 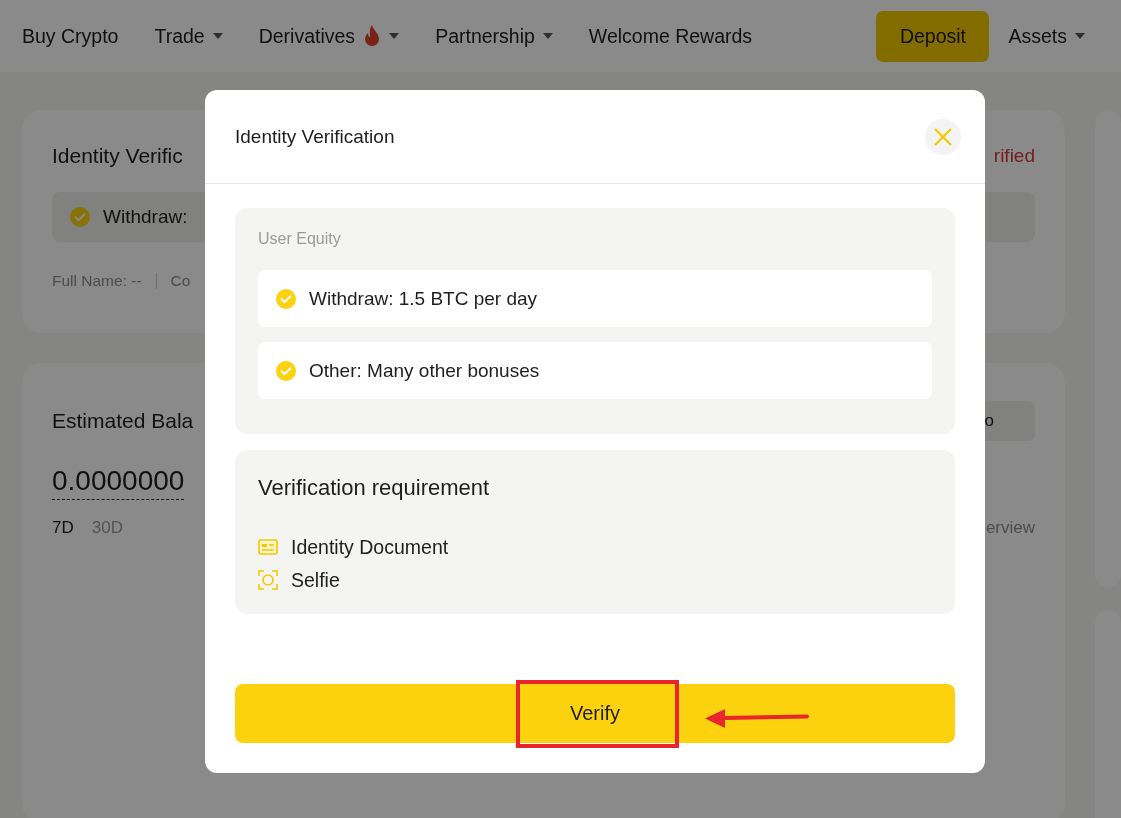 I want to click on nav-link: Buy Crypto, so click(x=70, y=36).